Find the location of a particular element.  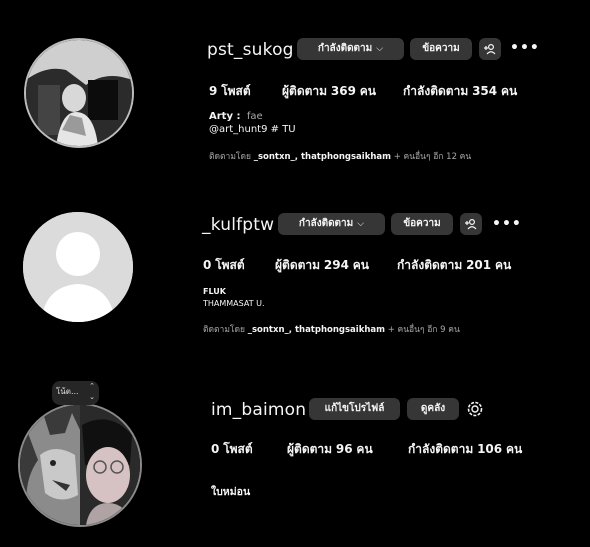

default-avatar-icon is located at coordinates (78, 267).